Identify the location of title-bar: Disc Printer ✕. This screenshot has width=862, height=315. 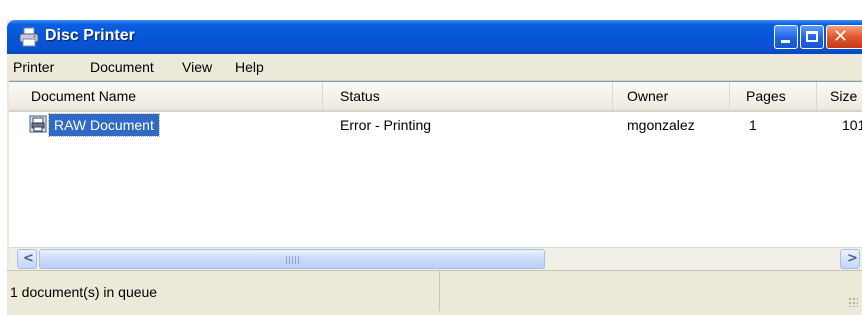
(434, 37).